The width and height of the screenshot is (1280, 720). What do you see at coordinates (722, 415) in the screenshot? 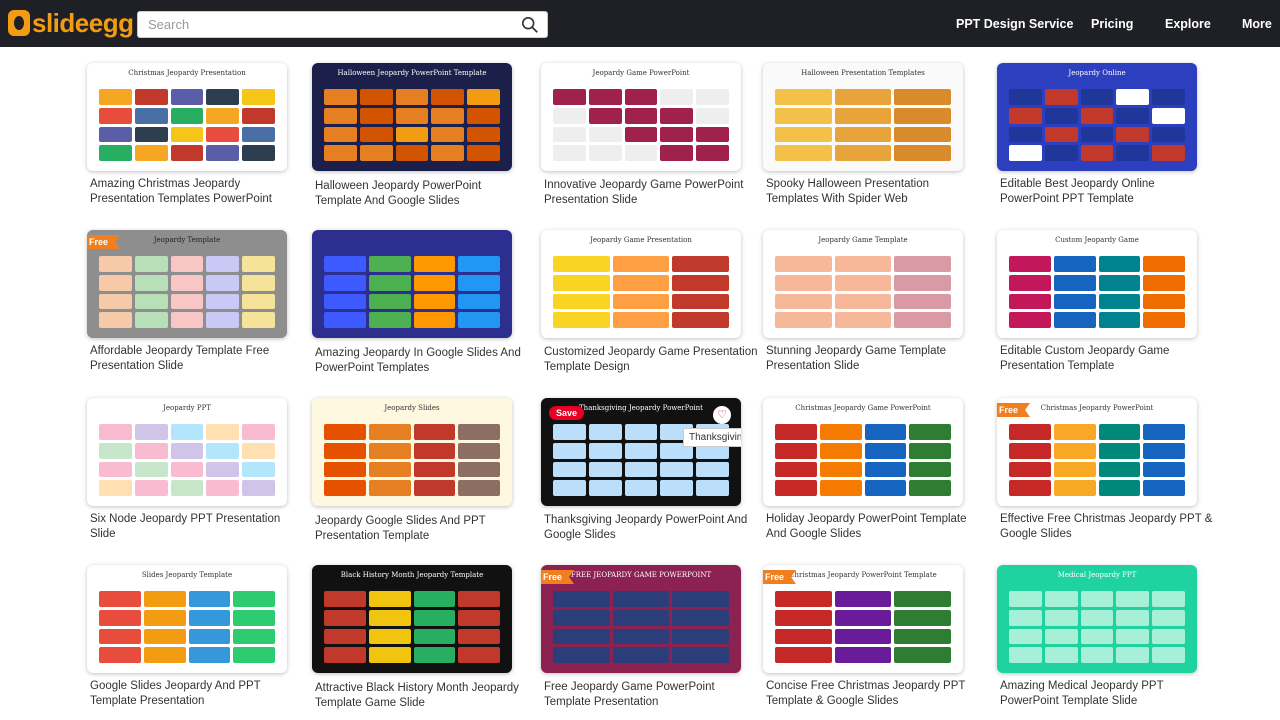
I see `heart-icon: ♡` at bounding box center [722, 415].